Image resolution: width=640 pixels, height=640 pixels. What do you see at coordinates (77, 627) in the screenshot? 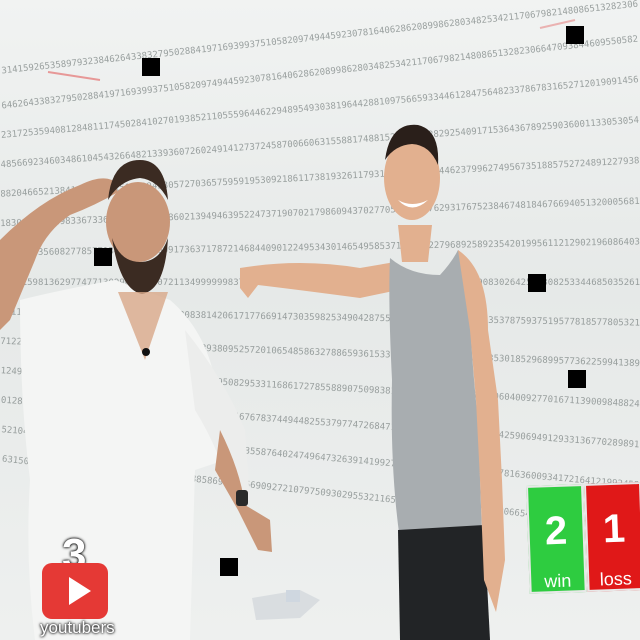
I see `youtubers-label: youtubers` at bounding box center [77, 627].